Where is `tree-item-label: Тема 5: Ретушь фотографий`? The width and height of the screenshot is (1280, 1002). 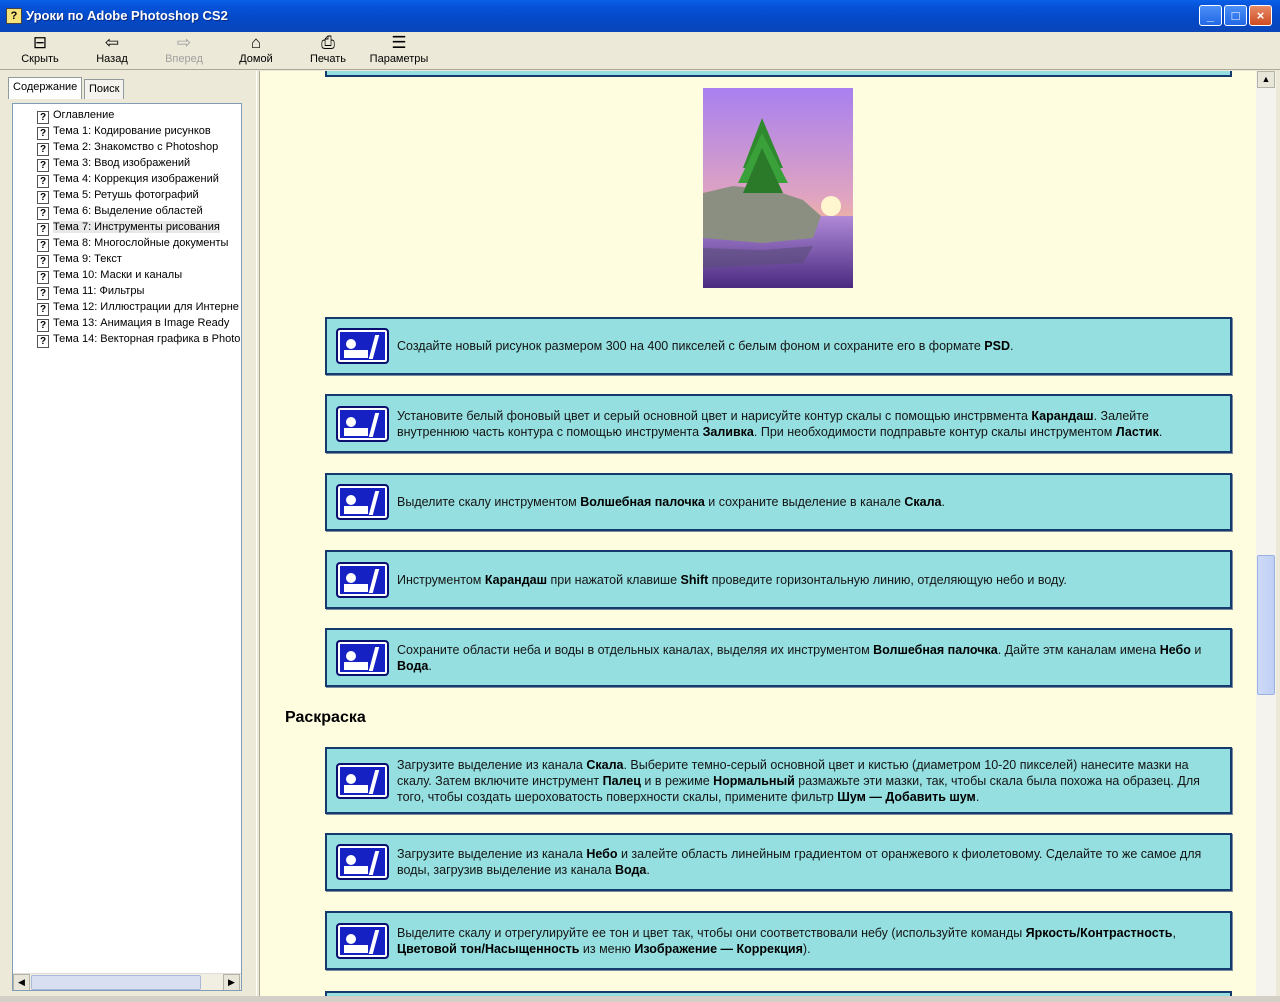 tree-item-label: Тема 5: Ретушь фотографий is located at coordinates (126, 195).